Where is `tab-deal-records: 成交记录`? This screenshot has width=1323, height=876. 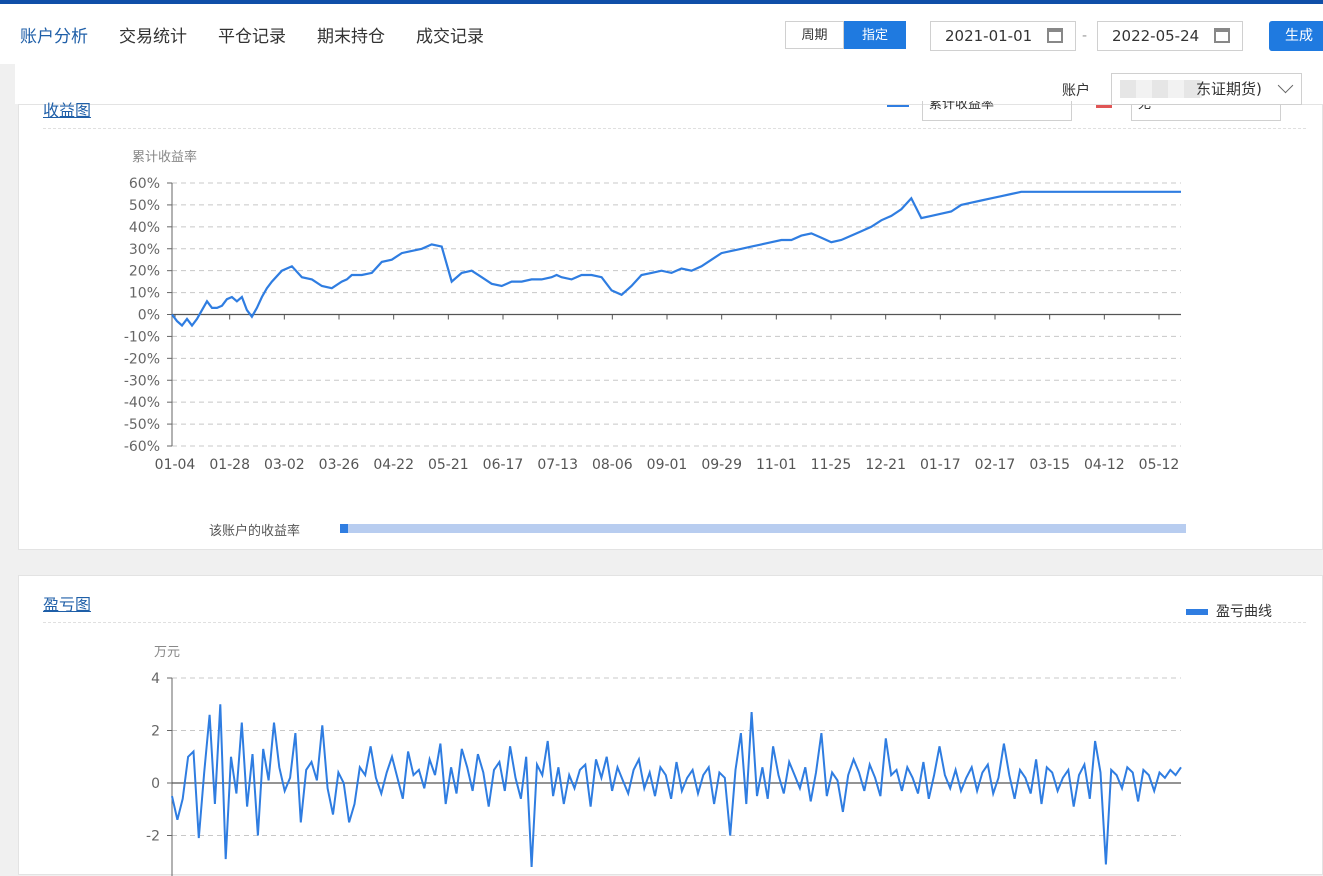 tab-deal-records: 成交记录 is located at coordinates (450, 34).